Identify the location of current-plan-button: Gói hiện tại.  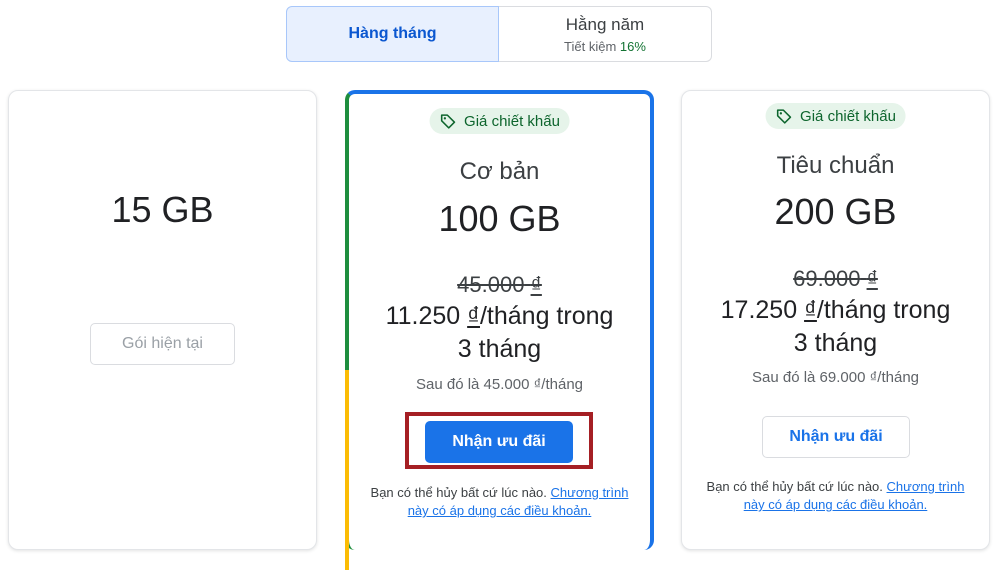
(162, 344).